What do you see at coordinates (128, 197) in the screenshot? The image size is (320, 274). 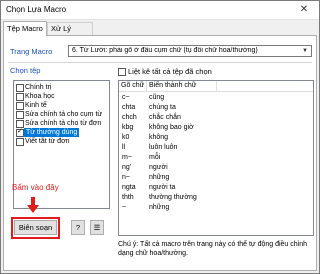 I see `cell-typed: thth` at bounding box center [128, 197].